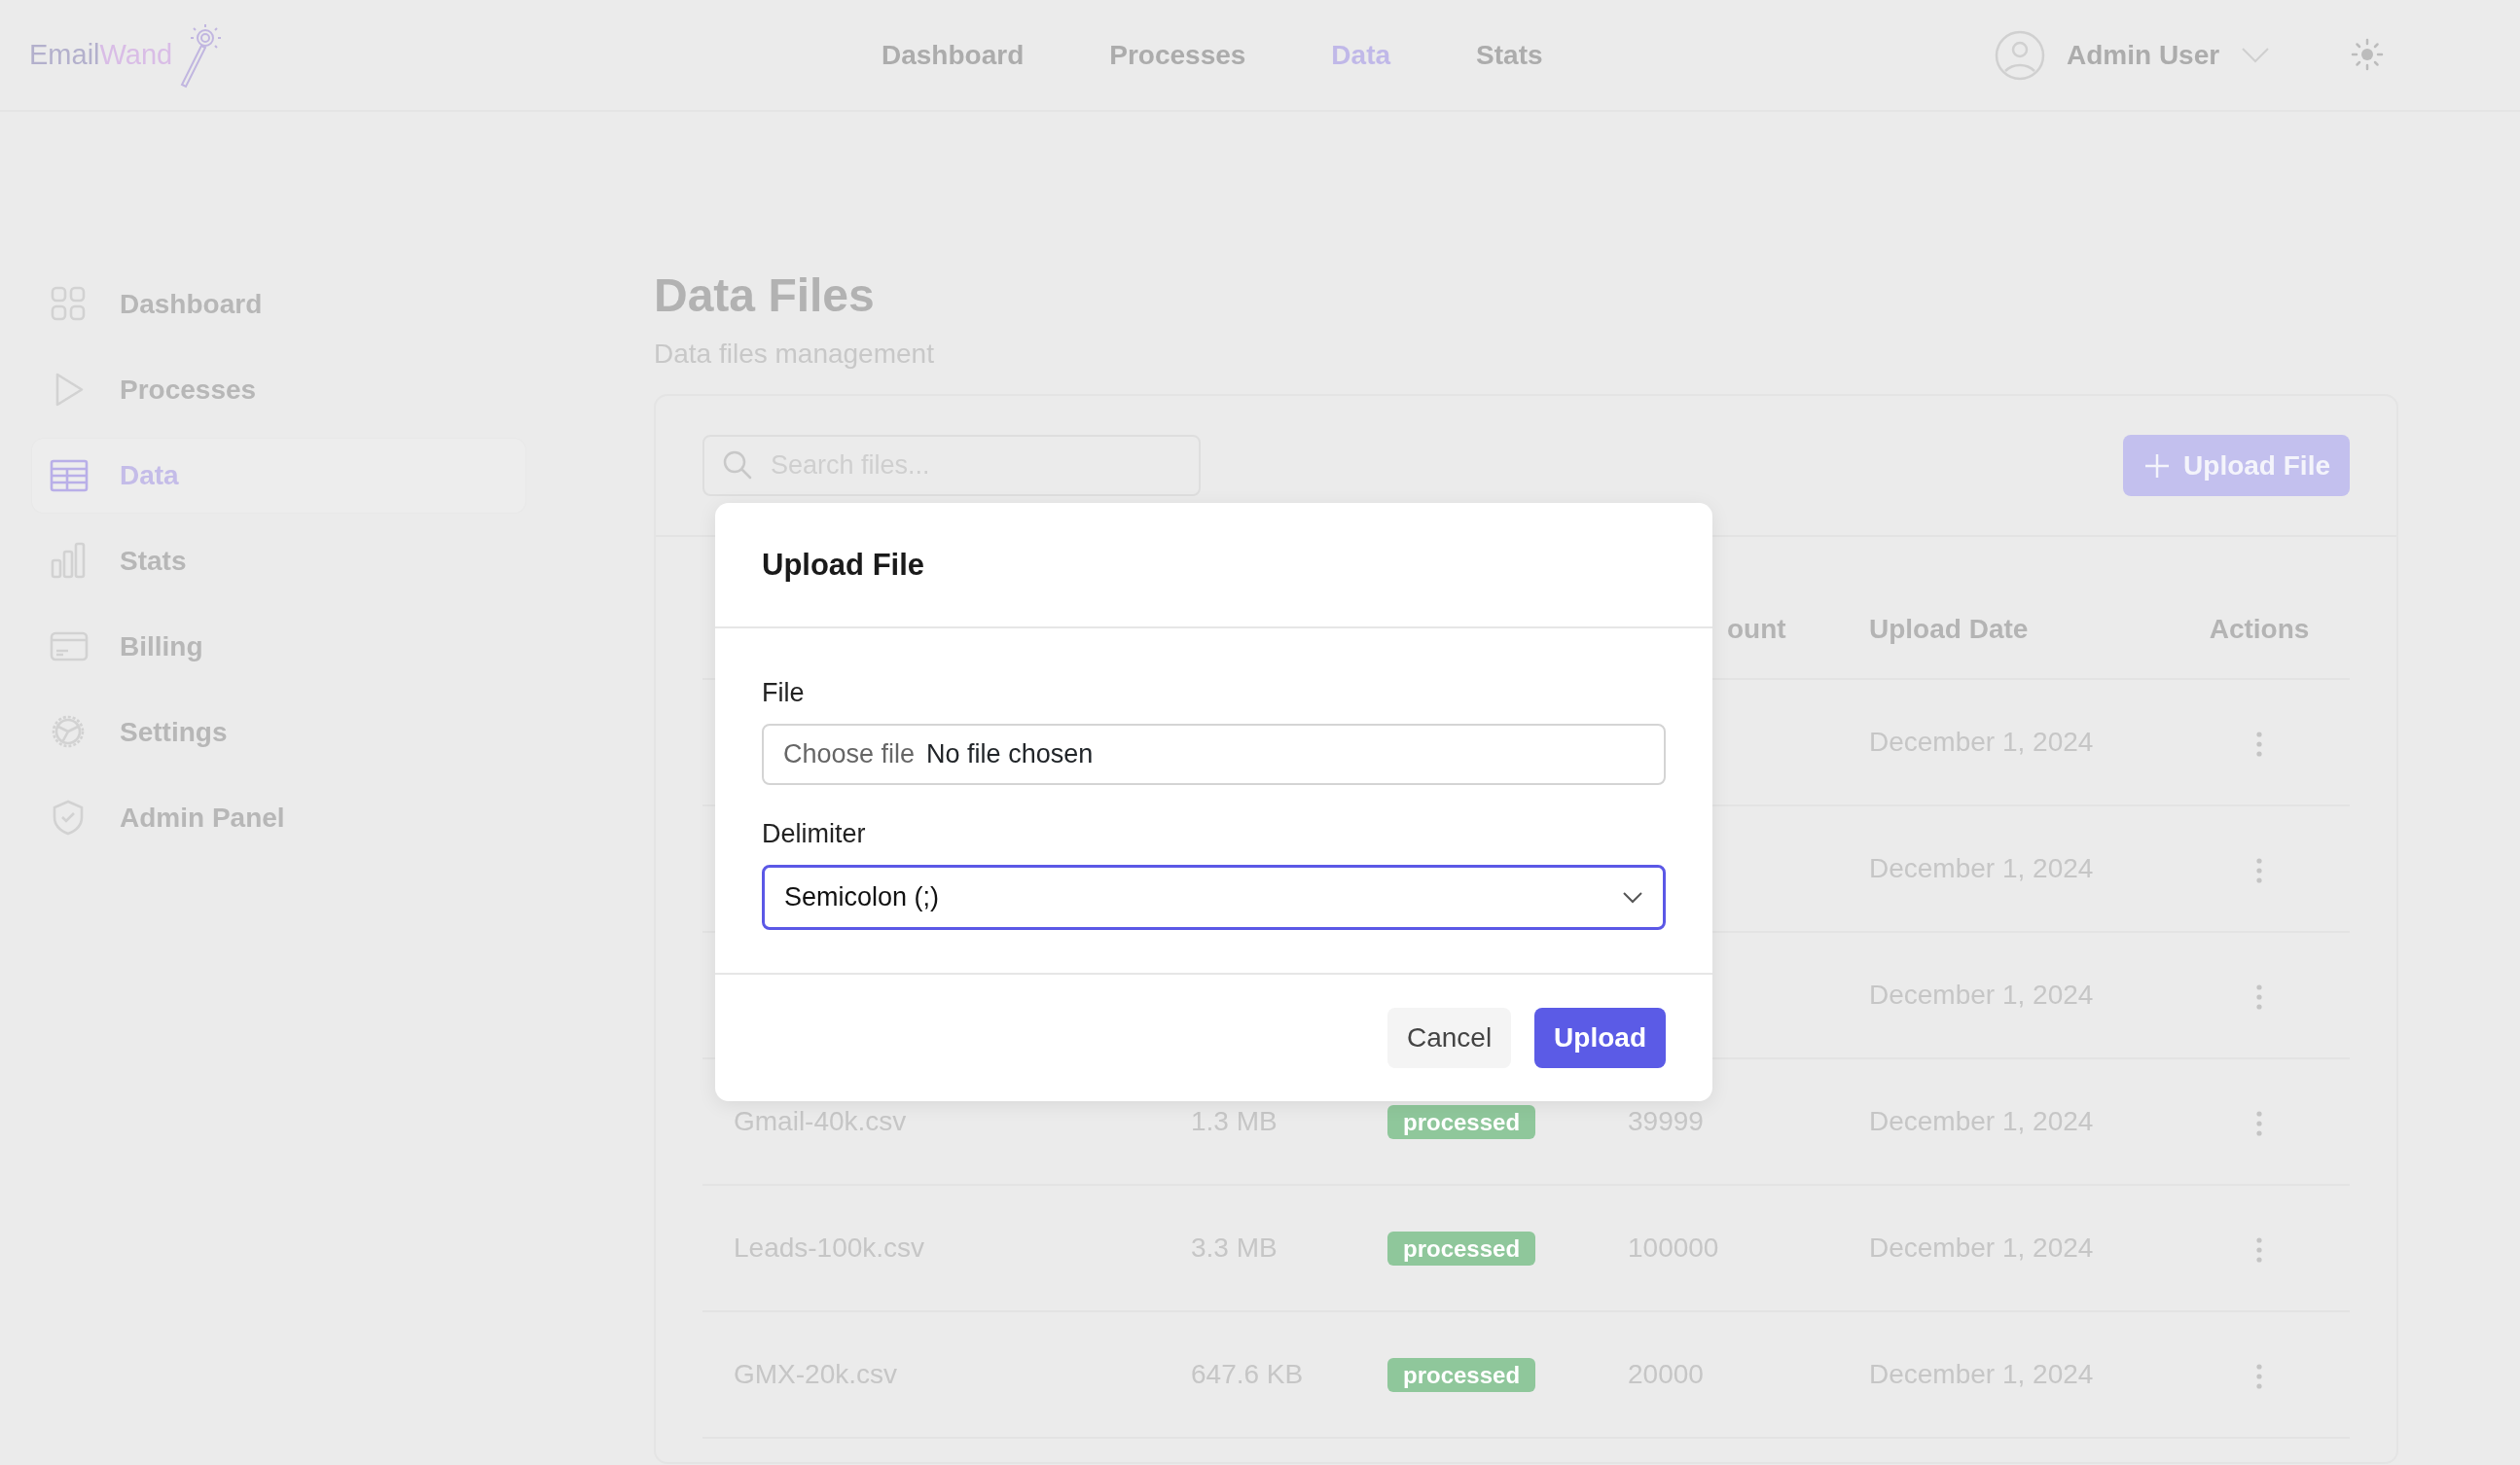  I want to click on file-name-text: No file chosen, so click(1010, 754).